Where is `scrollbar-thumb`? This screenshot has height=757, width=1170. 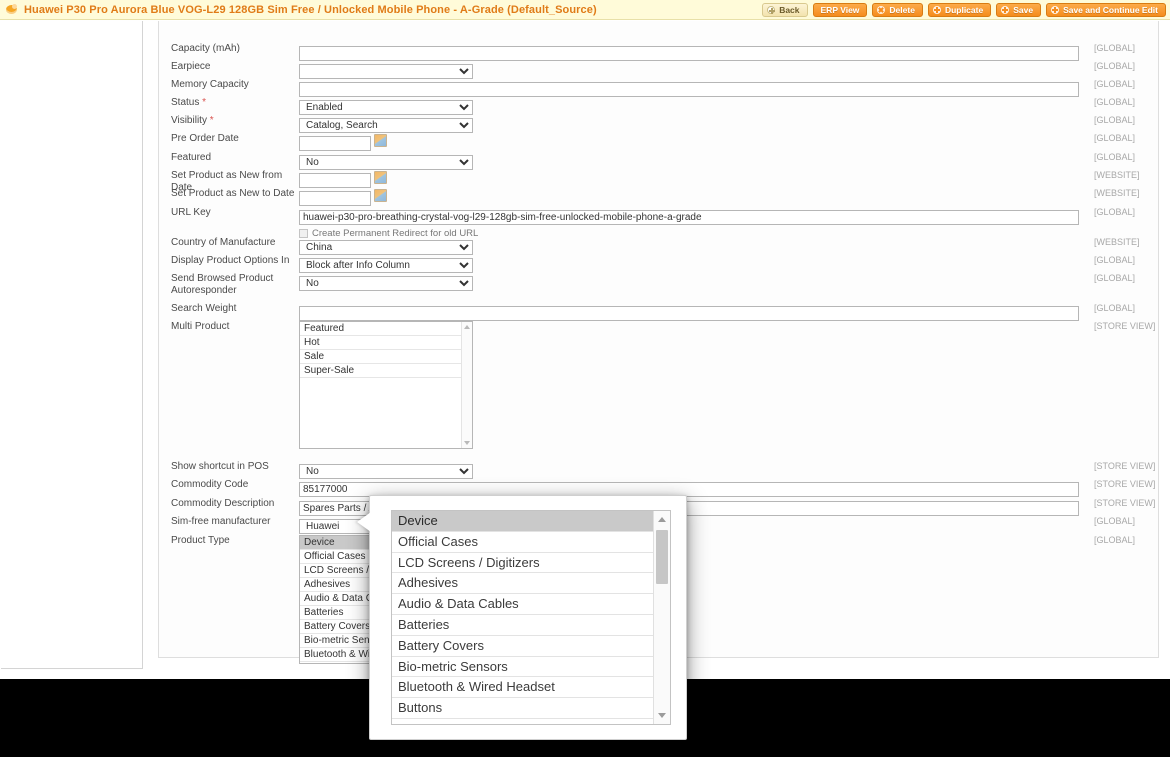
scrollbar-thumb is located at coordinates (662, 557).